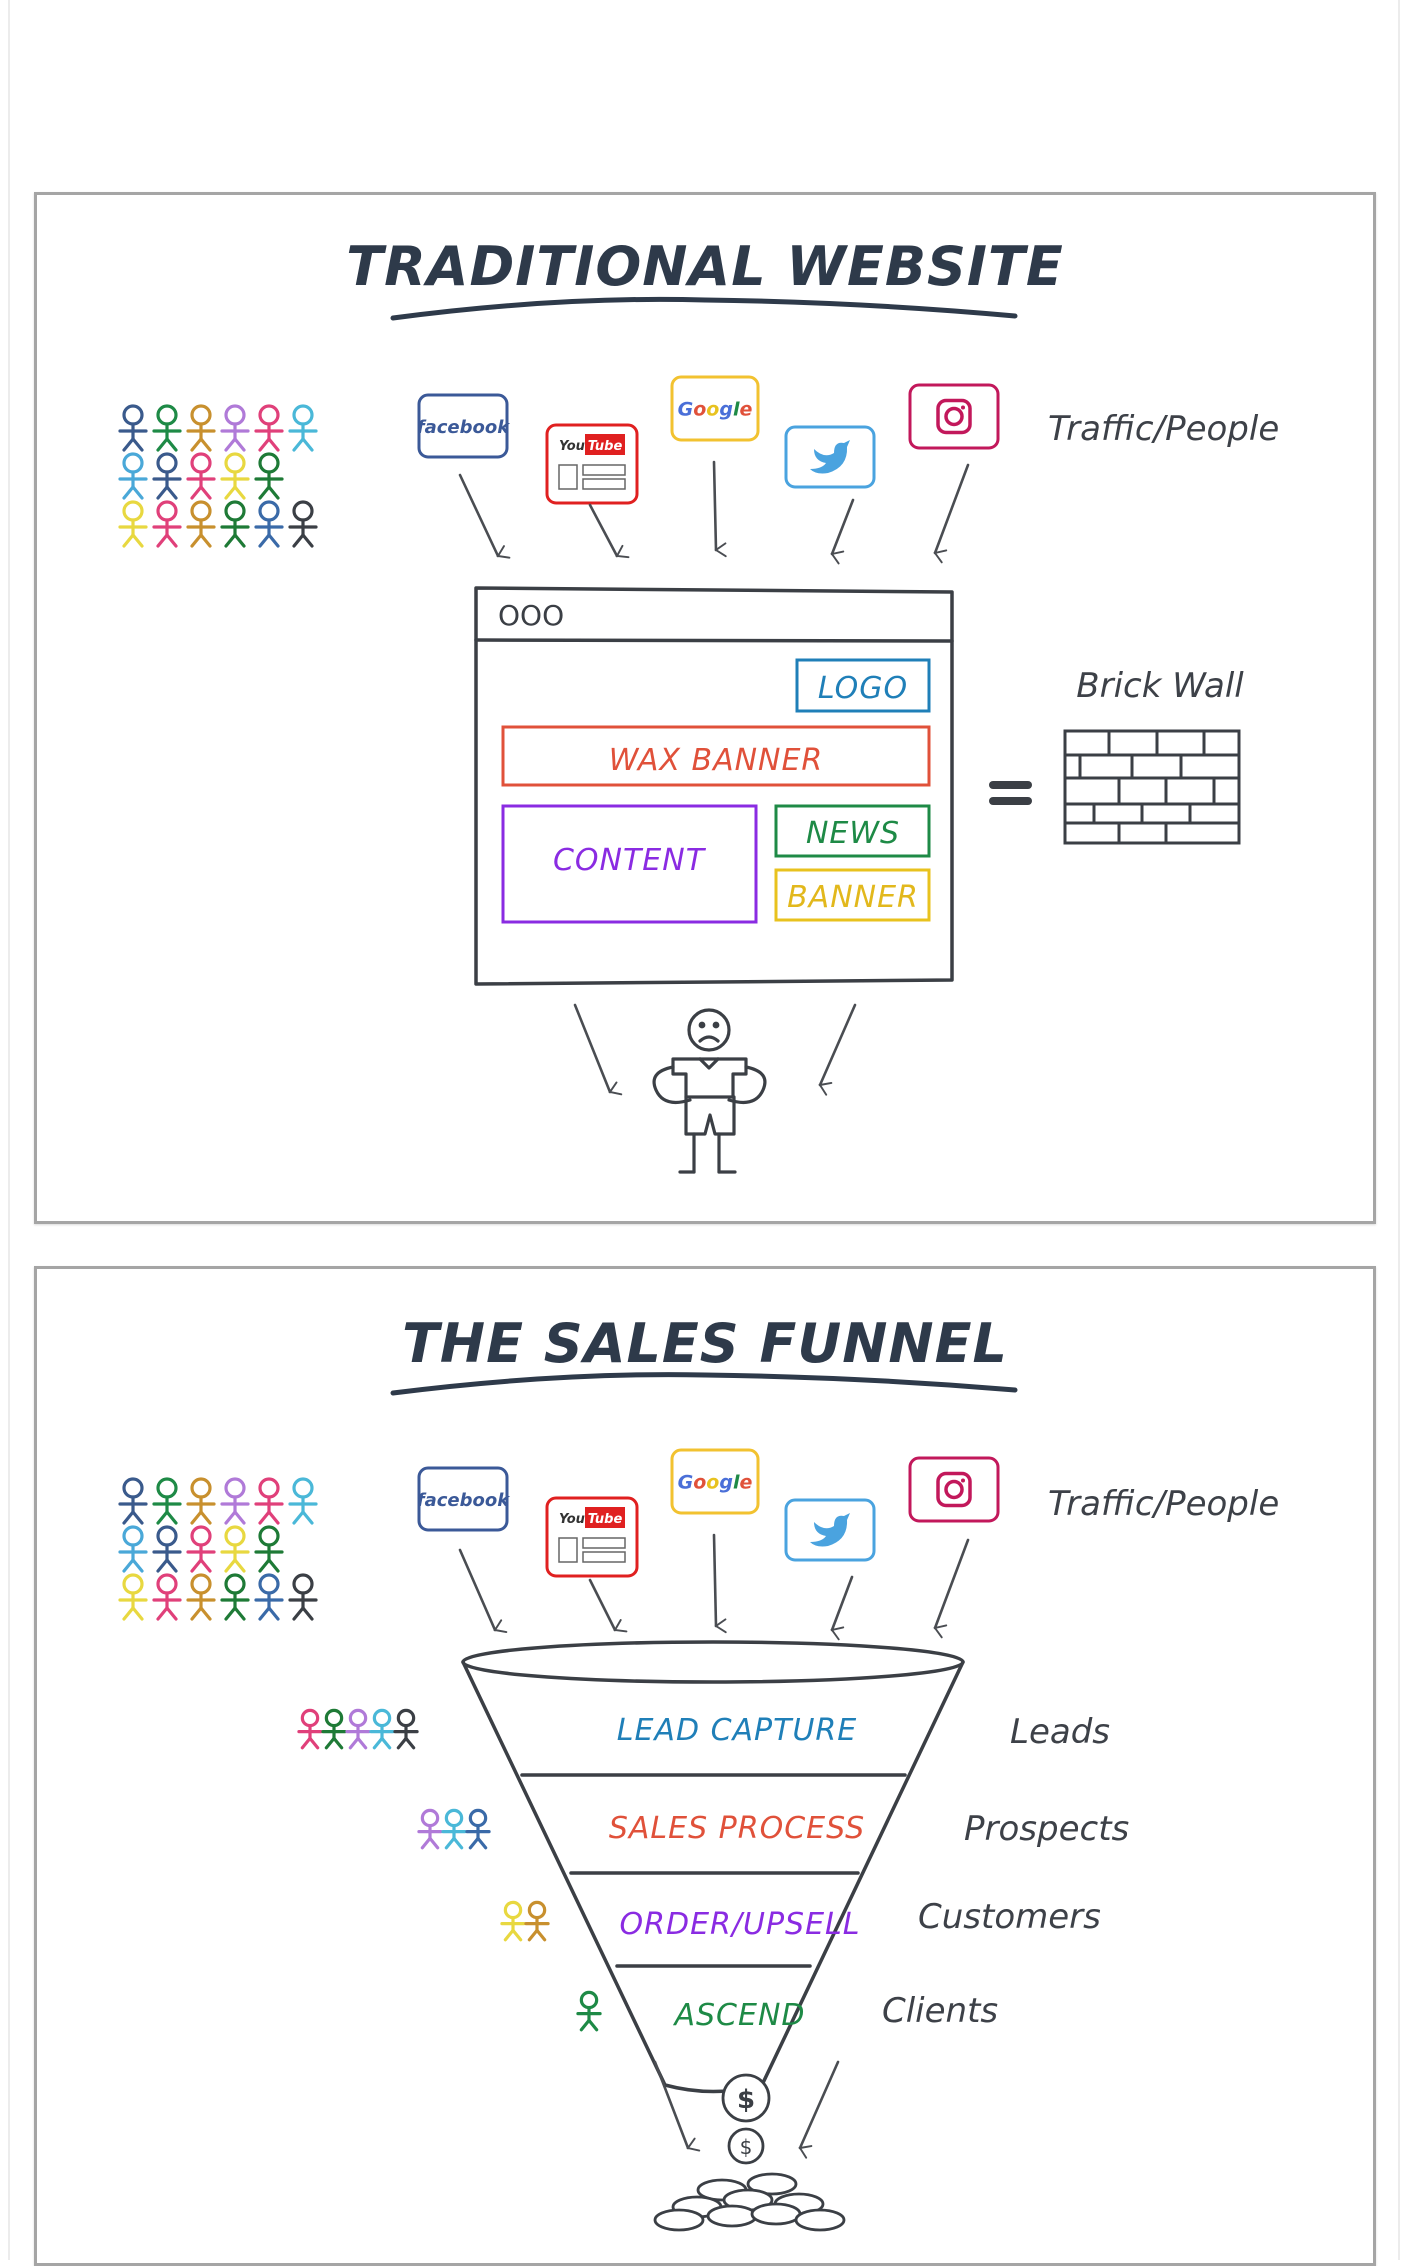 The image size is (1410, 2266). What do you see at coordinates (1046, 1829) in the screenshot?
I see `outcome-prospects: Prospects` at bounding box center [1046, 1829].